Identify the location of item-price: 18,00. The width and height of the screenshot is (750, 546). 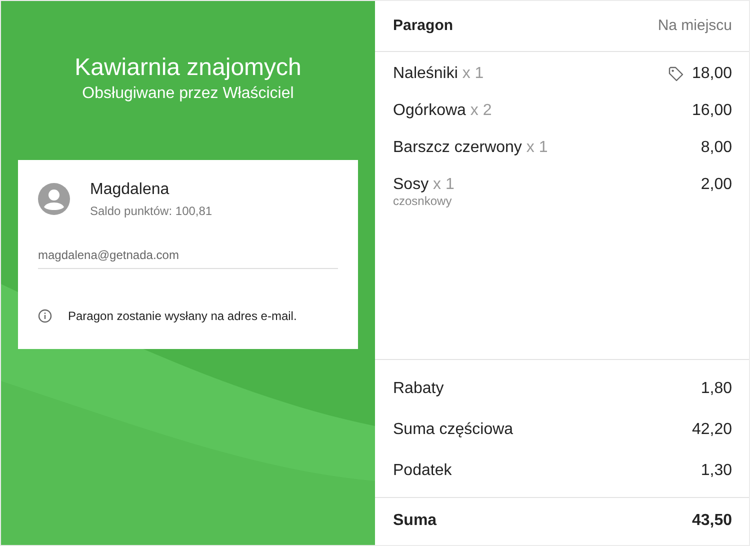
(712, 74).